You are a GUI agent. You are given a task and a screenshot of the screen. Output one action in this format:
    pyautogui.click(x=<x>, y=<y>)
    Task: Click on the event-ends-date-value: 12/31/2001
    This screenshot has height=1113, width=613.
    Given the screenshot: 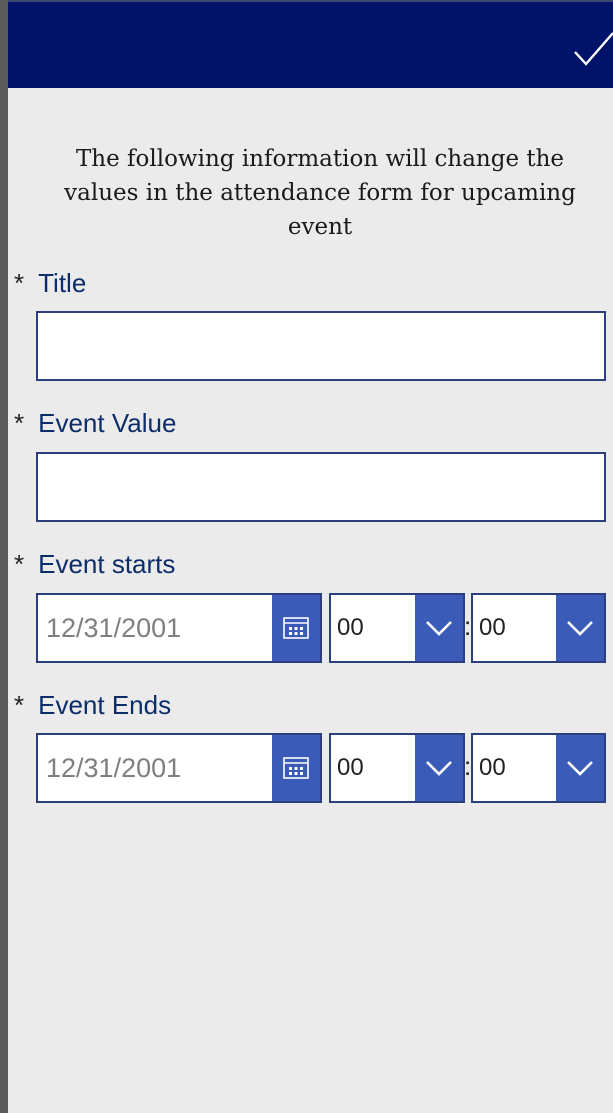 What is the action you would take?
    pyautogui.click(x=114, y=768)
    